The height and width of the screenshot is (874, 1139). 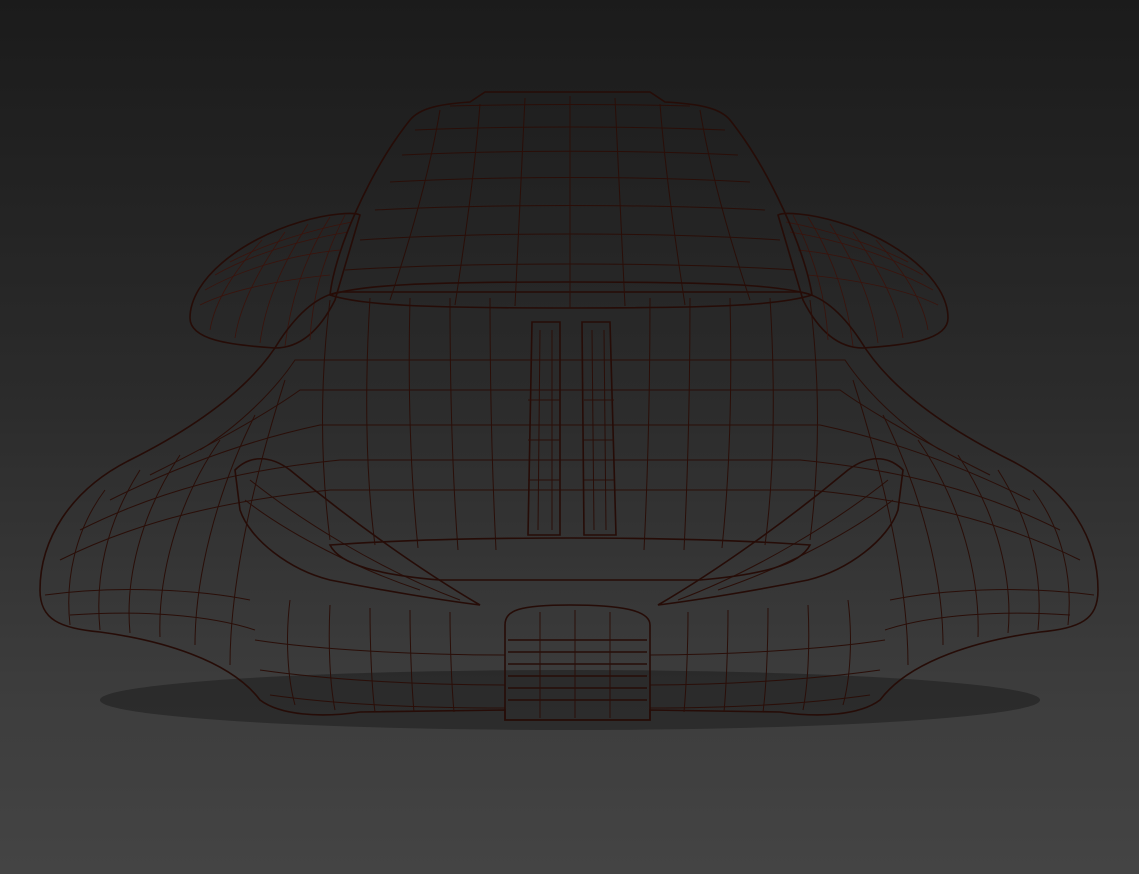 What do you see at coordinates (863, 280) in the screenshot?
I see `right-mirror-pod` at bounding box center [863, 280].